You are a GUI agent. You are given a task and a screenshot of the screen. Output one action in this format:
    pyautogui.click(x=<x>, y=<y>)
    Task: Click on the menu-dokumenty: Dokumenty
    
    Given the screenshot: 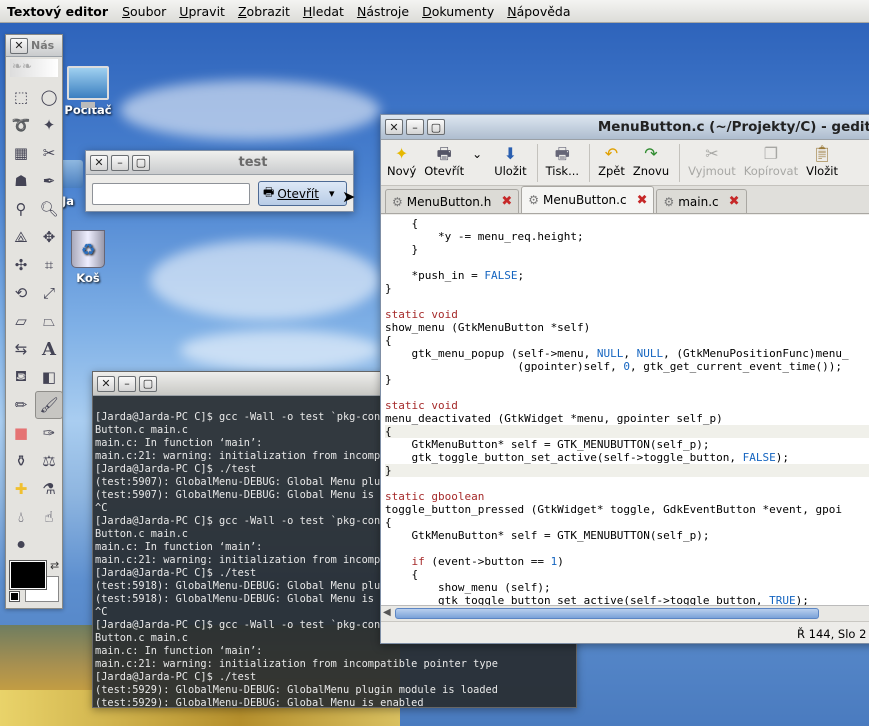 What is the action you would take?
    pyautogui.click(x=458, y=11)
    